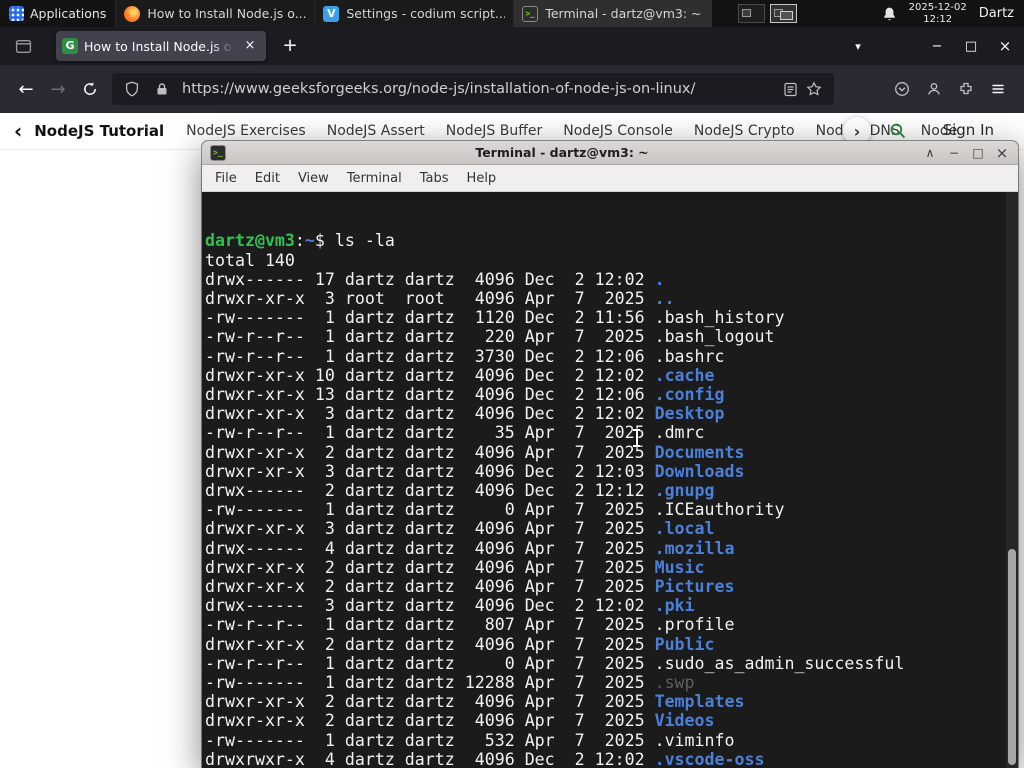 The width and height of the screenshot is (1024, 768). I want to click on site-security-button, so click(162, 89).